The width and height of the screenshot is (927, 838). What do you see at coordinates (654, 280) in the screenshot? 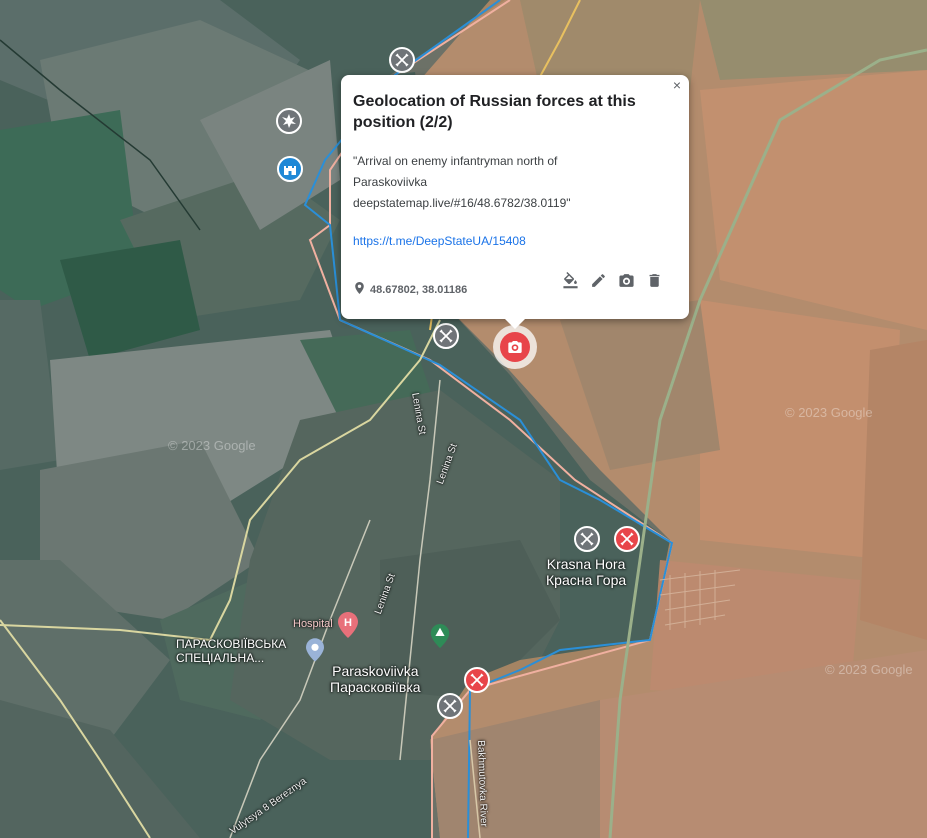
I see `trash-icon` at bounding box center [654, 280].